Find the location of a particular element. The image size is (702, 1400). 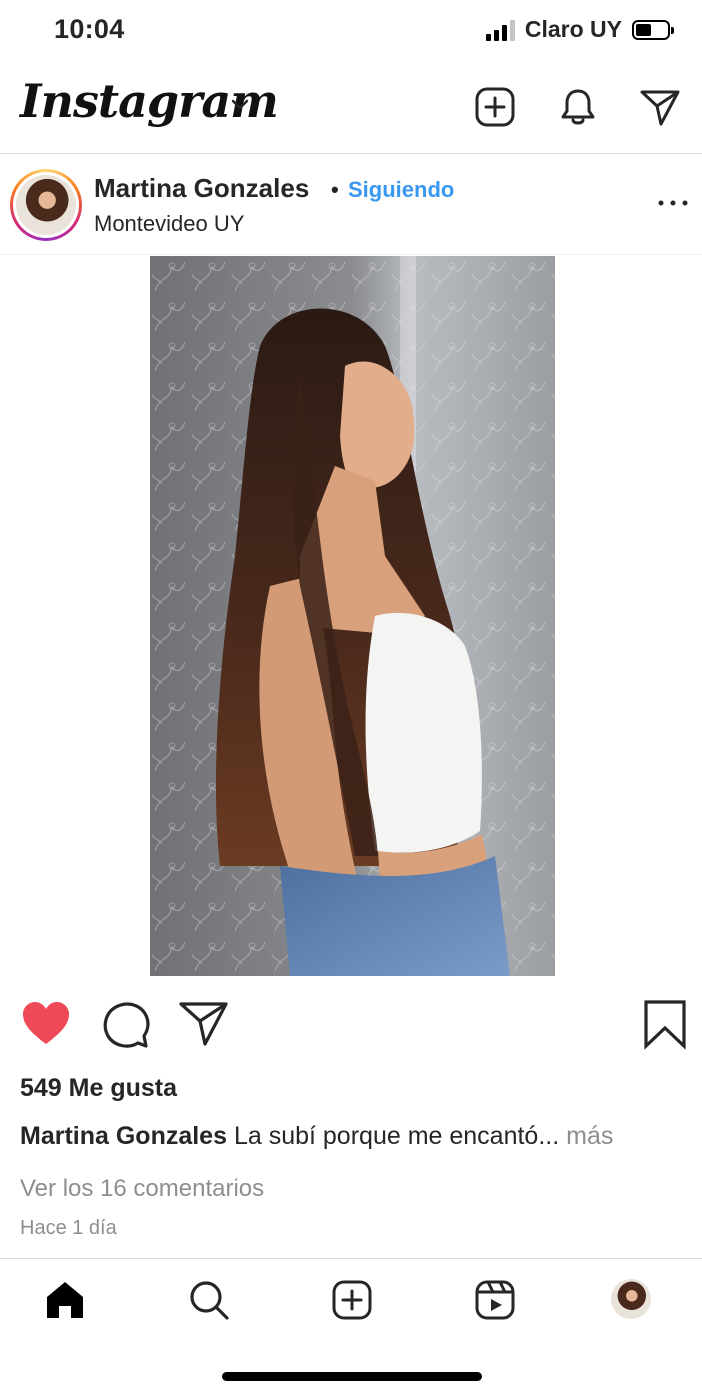

notifications-icon is located at coordinates (578, 107).